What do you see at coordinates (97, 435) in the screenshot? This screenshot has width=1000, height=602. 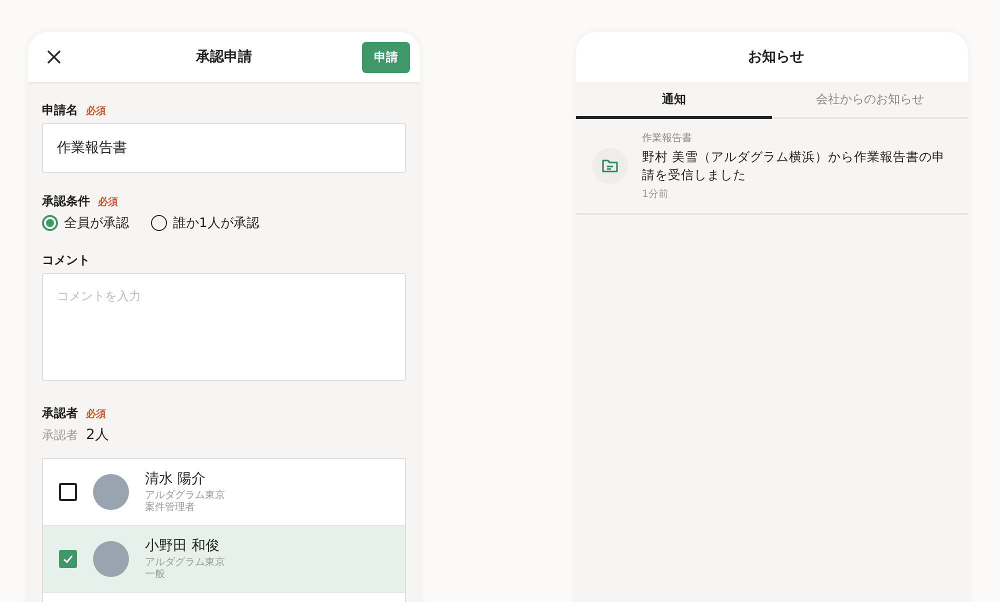 I see `count-value: 2人` at bounding box center [97, 435].